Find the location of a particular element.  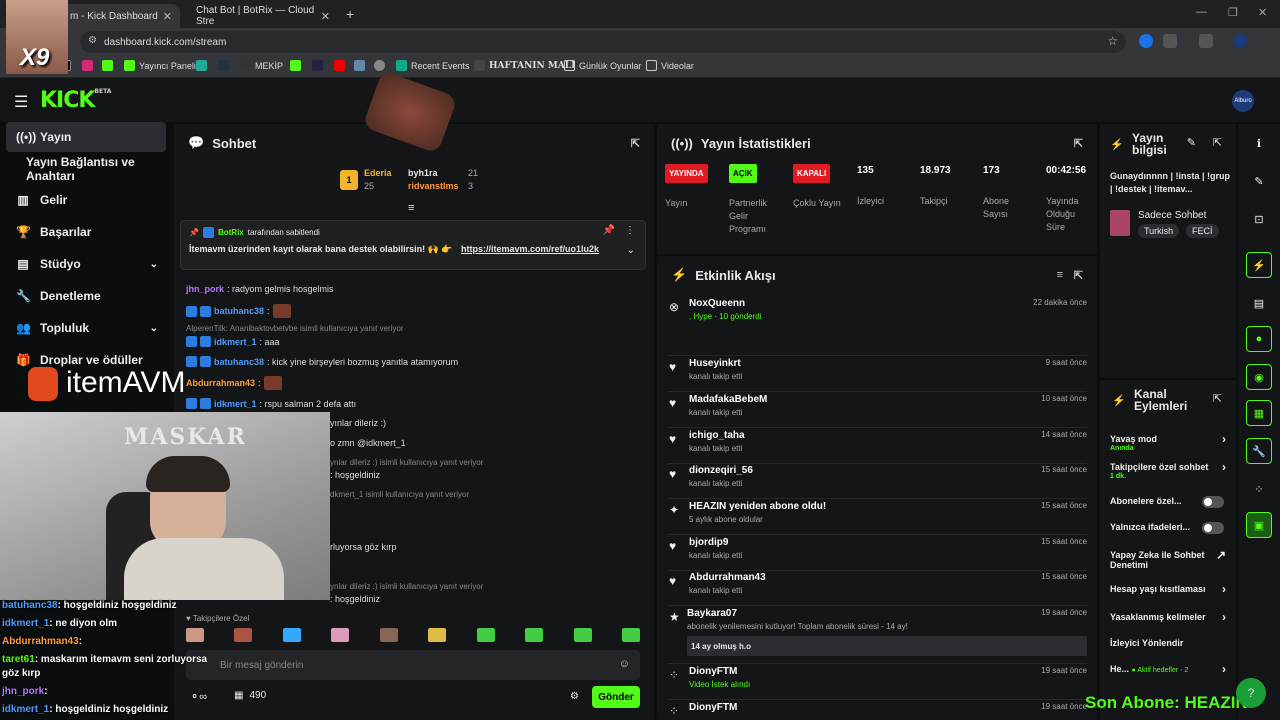

activity-item: ⁘ DionyFTM 19 saat önce is located at coordinates (877, 711).